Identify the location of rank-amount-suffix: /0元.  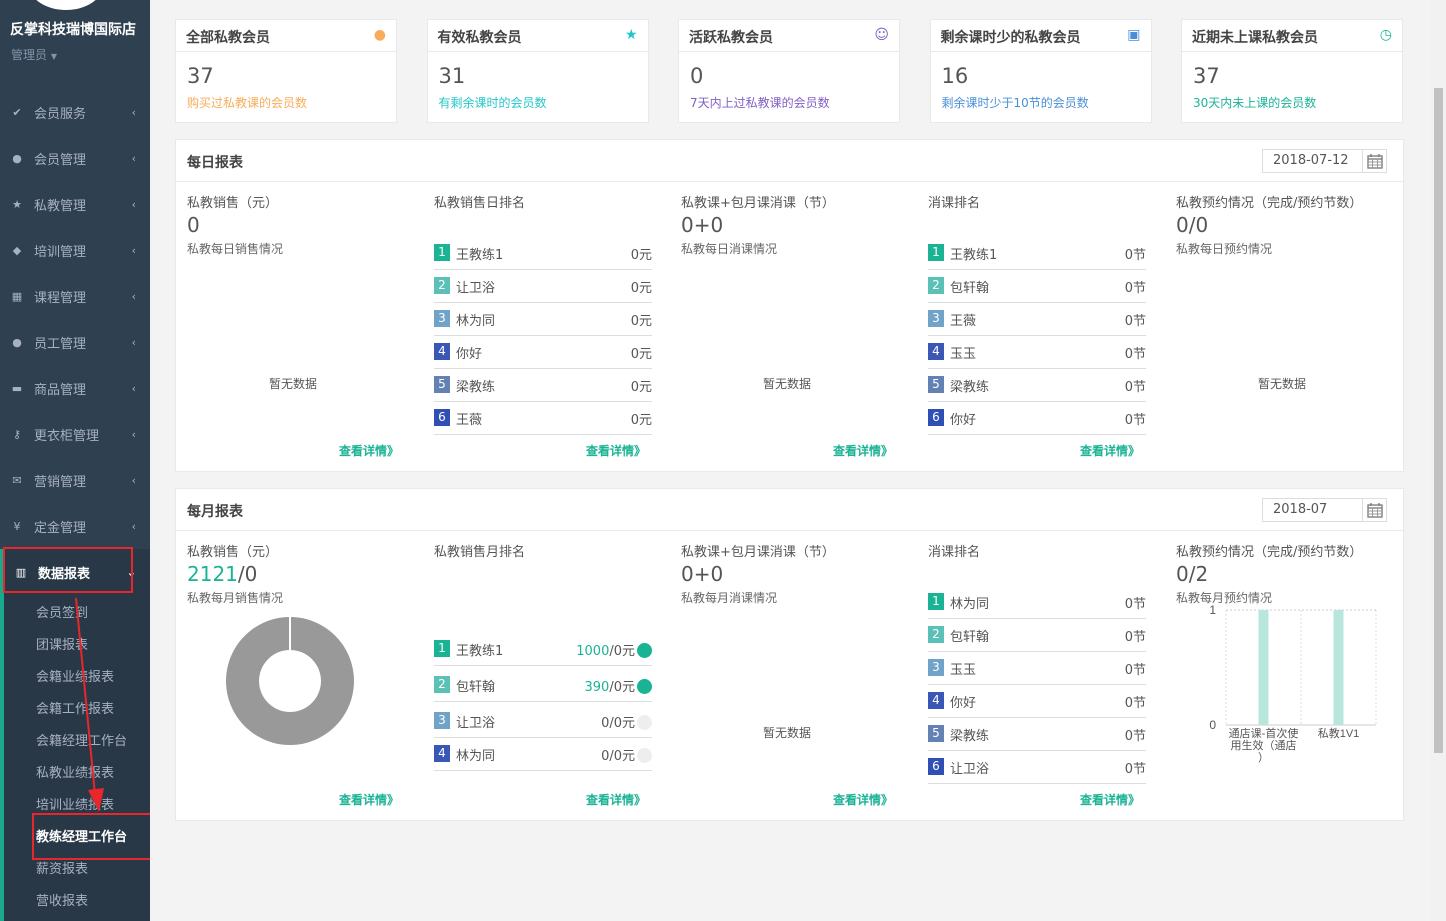
(622, 756).